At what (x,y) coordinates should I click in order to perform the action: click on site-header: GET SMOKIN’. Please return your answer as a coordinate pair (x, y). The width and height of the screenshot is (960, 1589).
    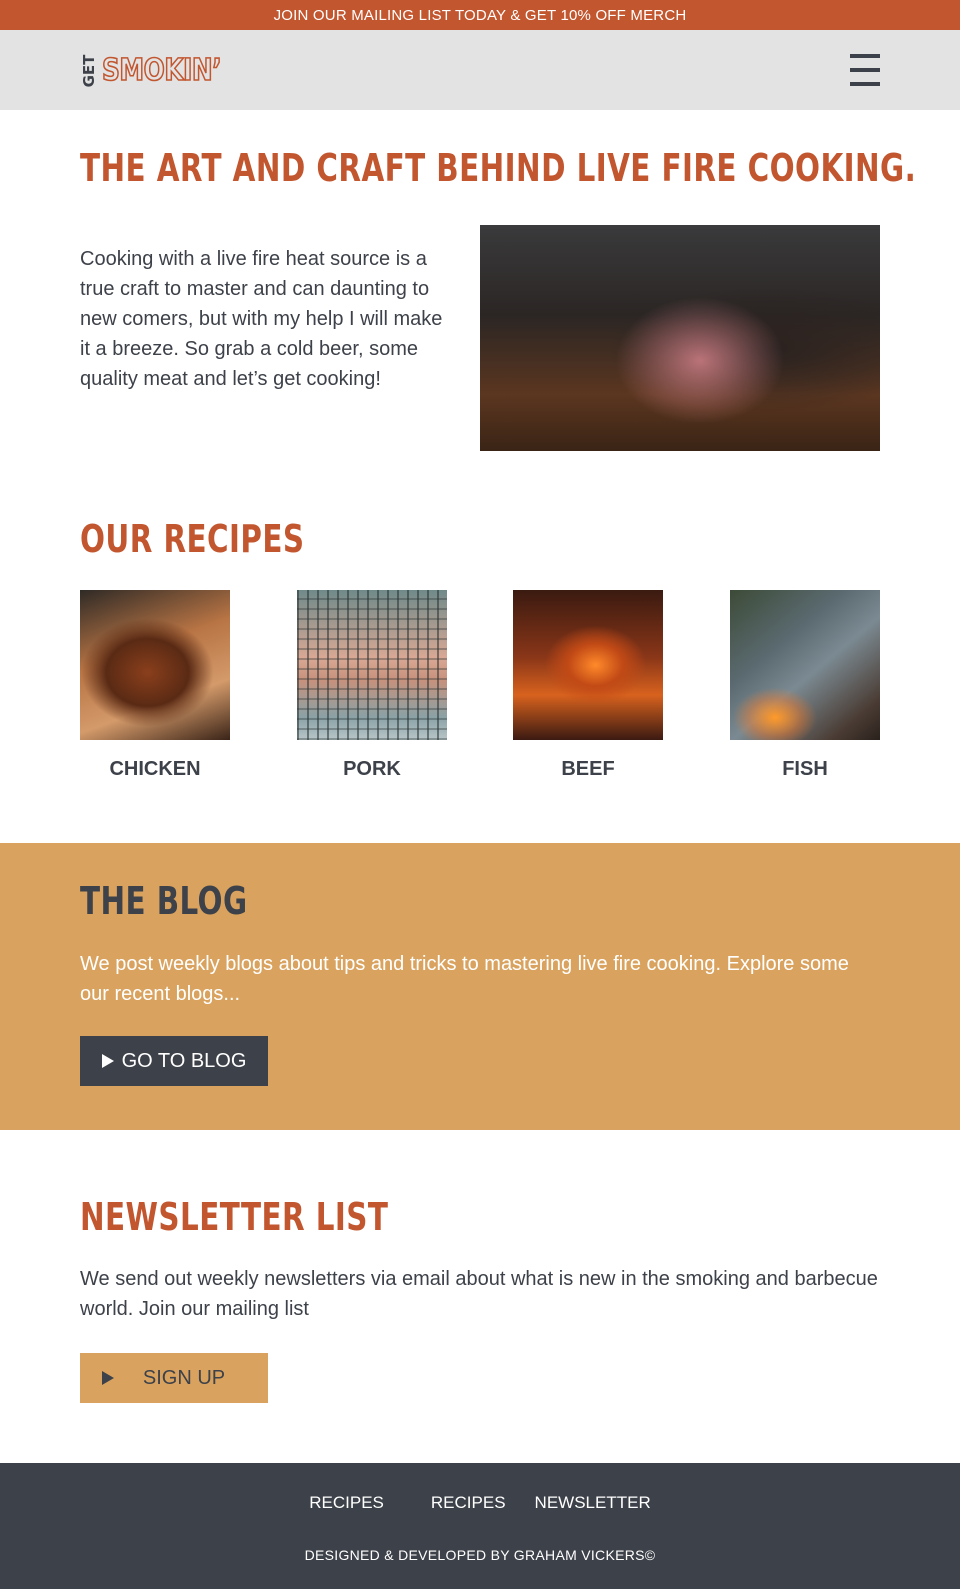
    Looking at the image, I should click on (480, 70).